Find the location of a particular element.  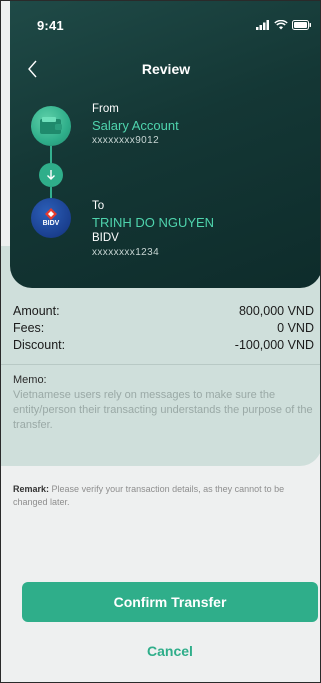

amount-value: 800,000 VND is located at coordinates (276, 311).